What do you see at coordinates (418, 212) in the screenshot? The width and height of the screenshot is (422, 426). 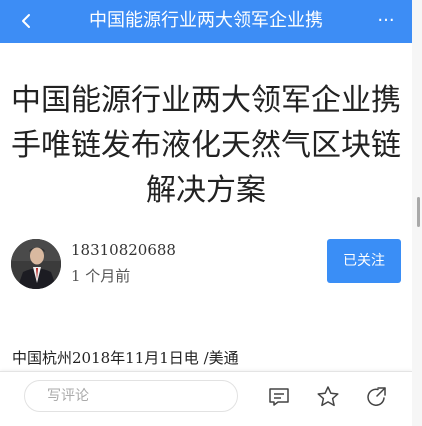 I see `scrollbar-thumb` at bounding box center [418, 212].